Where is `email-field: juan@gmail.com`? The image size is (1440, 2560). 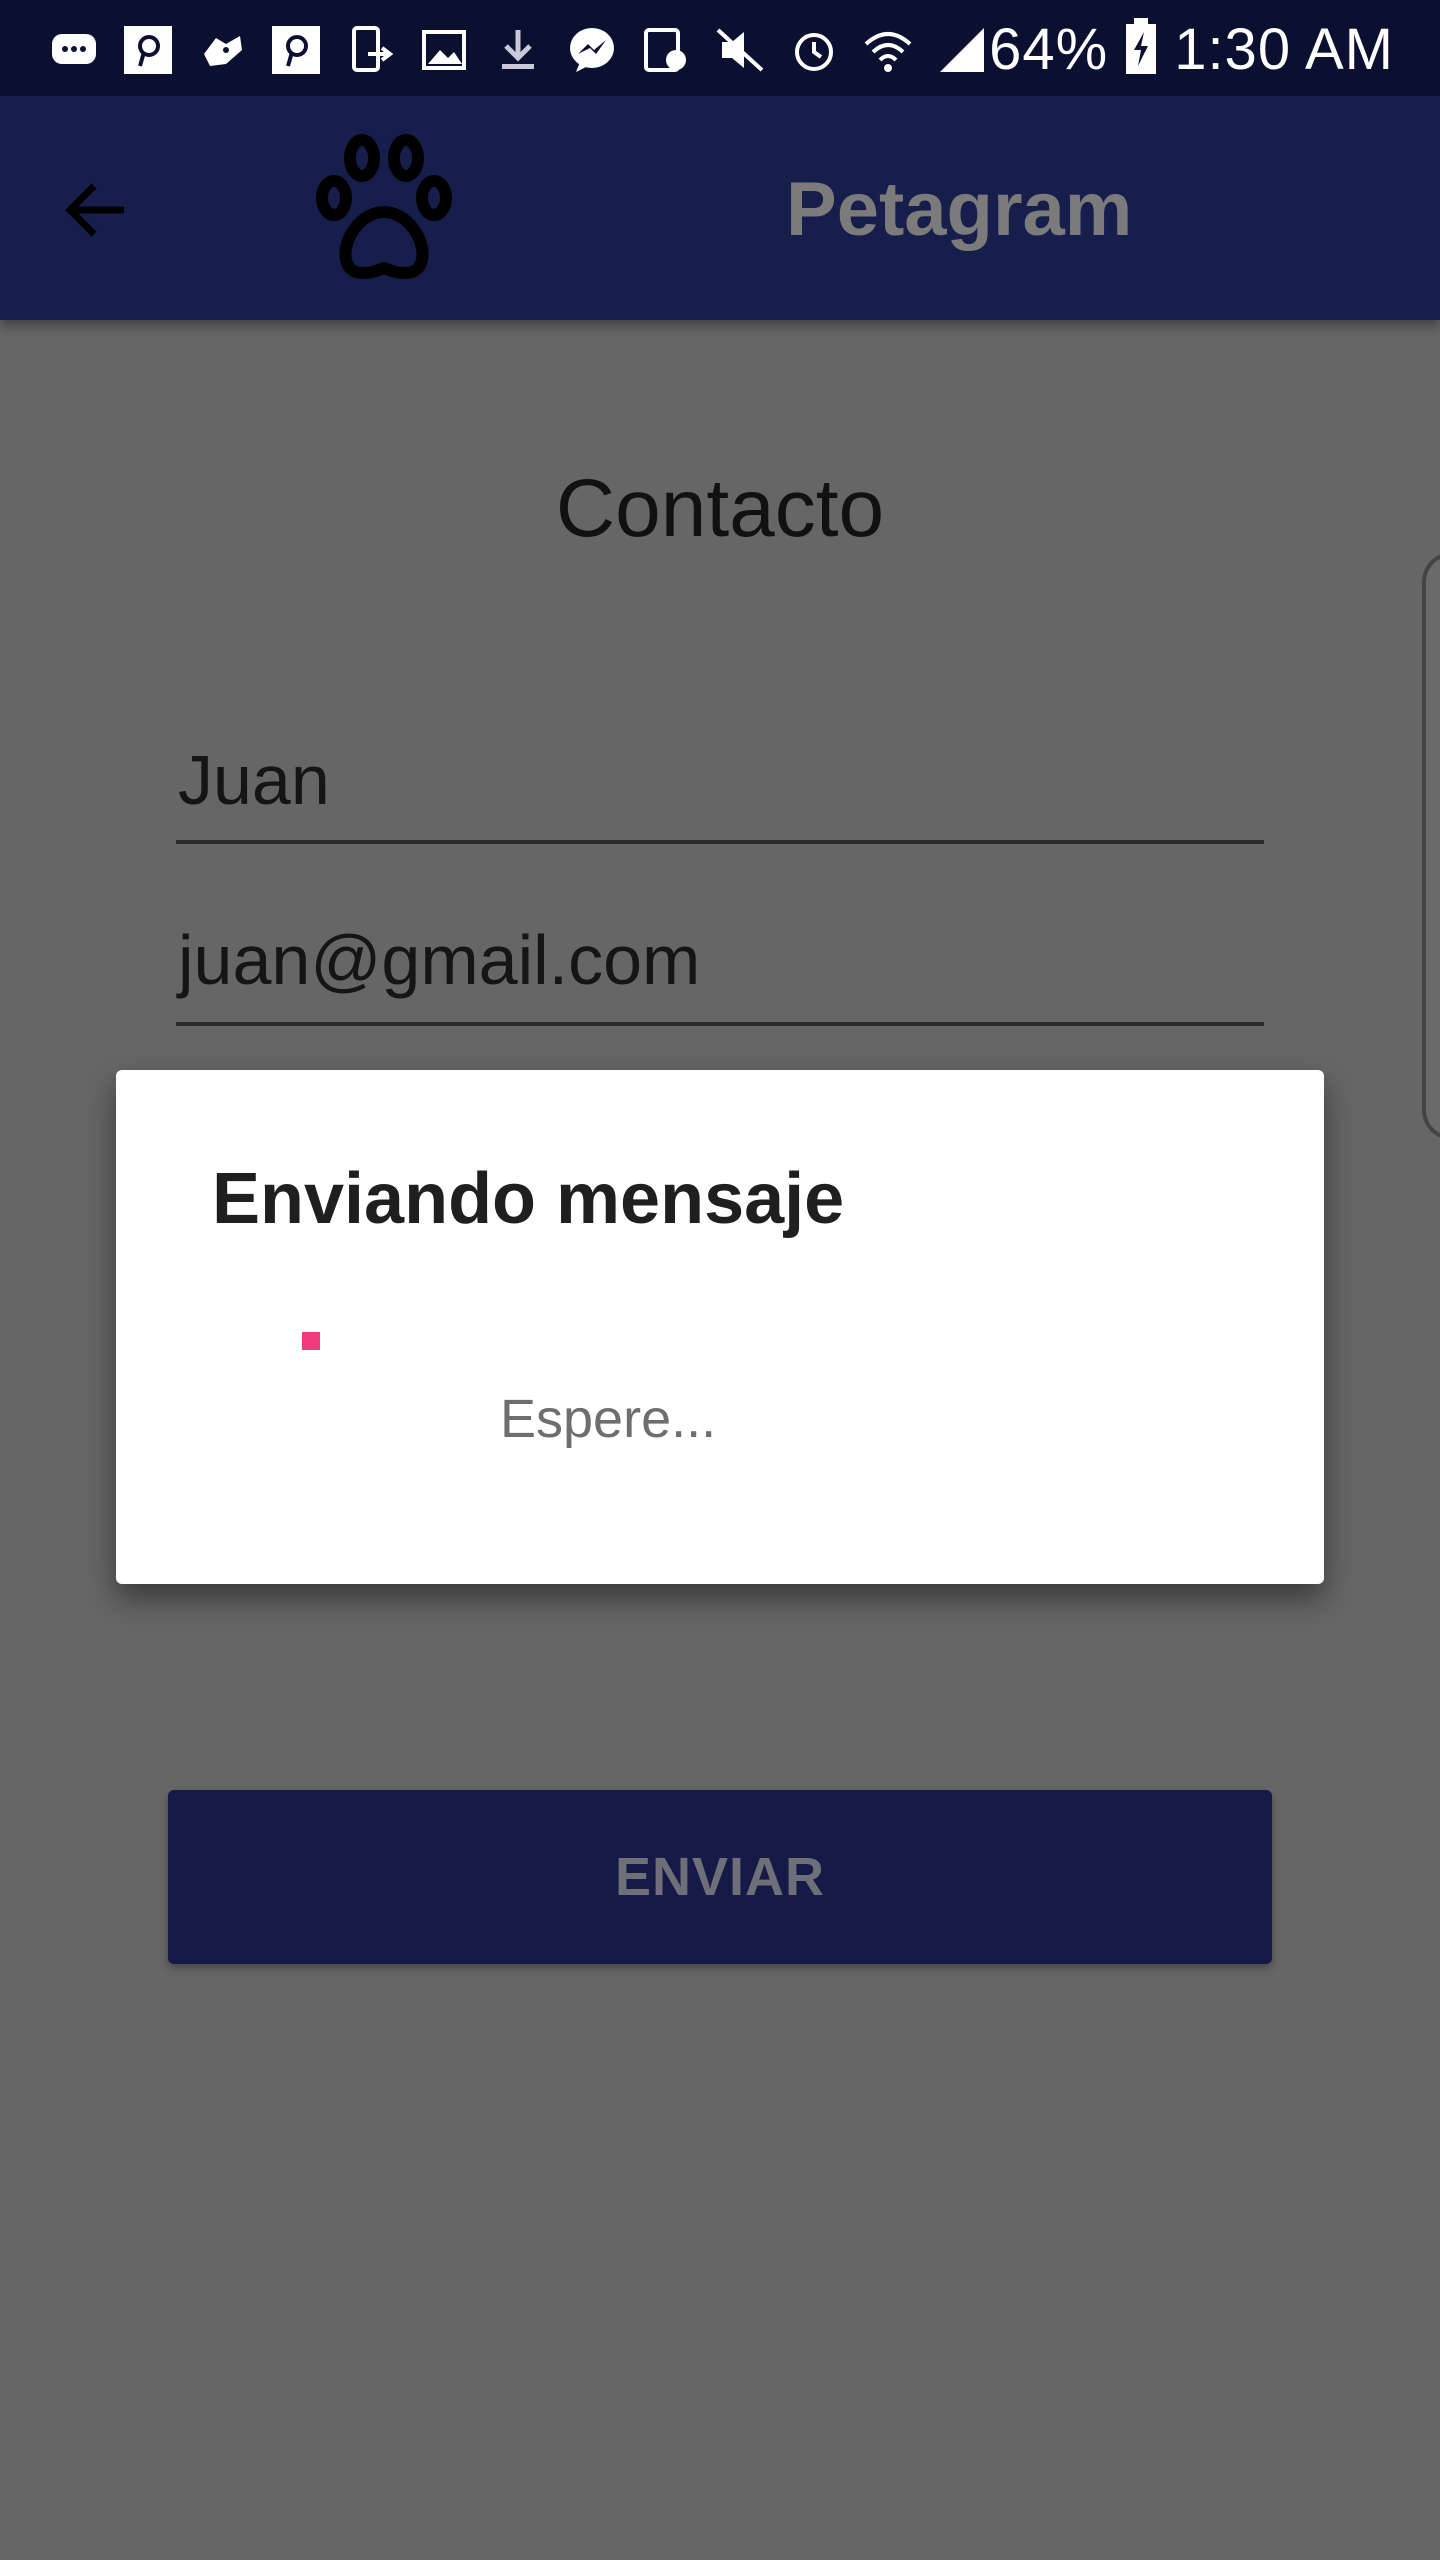 email-field: juan@gmail.com is located at coordinates (720, 974).